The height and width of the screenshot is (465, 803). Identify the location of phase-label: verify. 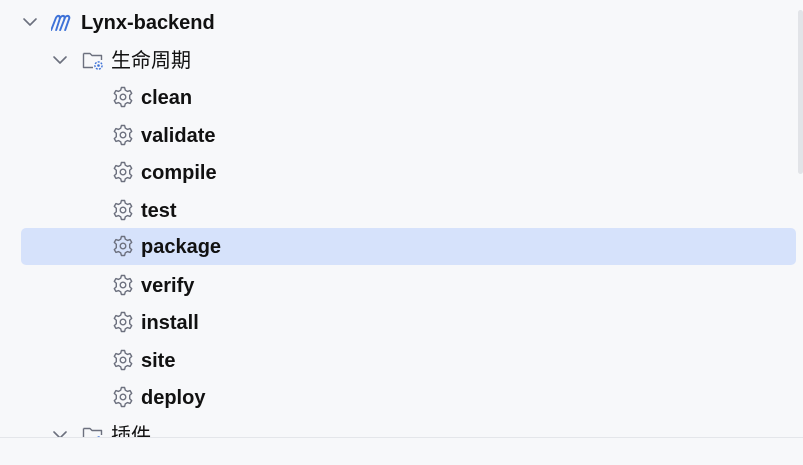
(168, 286).